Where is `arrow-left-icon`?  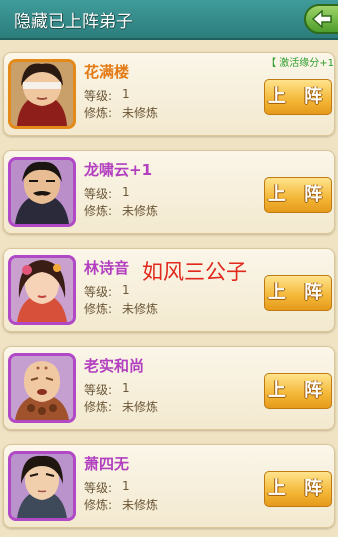
arrow-left-icon is located at coordinates (321, 19).